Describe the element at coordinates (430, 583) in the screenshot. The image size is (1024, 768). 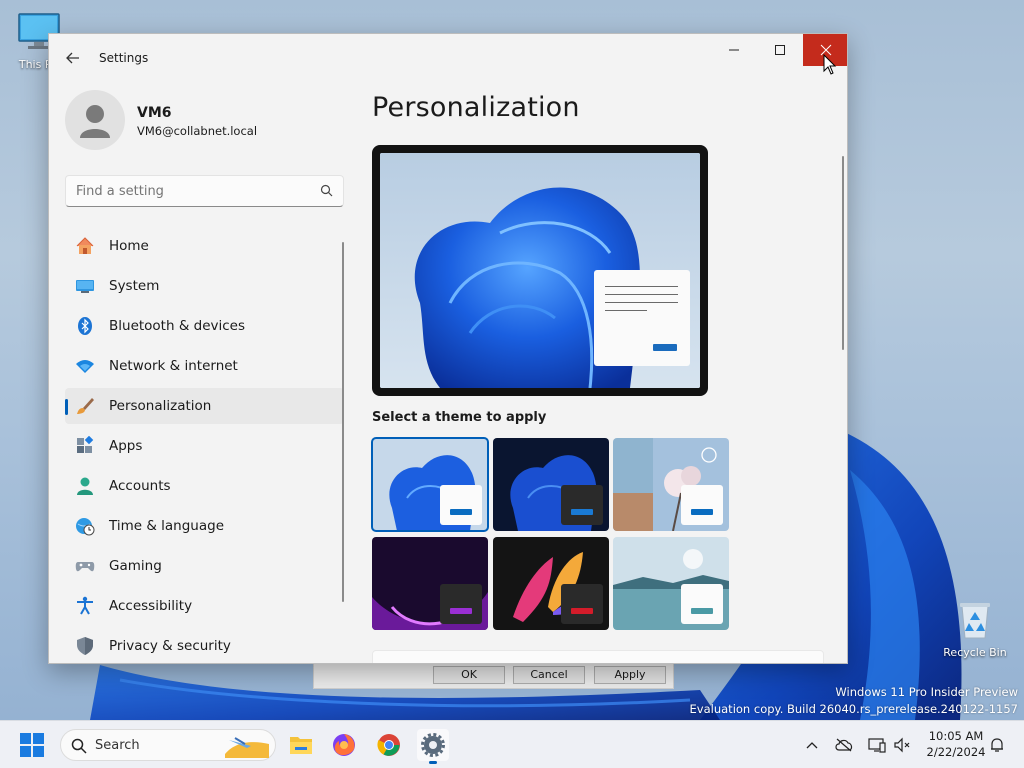
I see `theme-glow` at that location.